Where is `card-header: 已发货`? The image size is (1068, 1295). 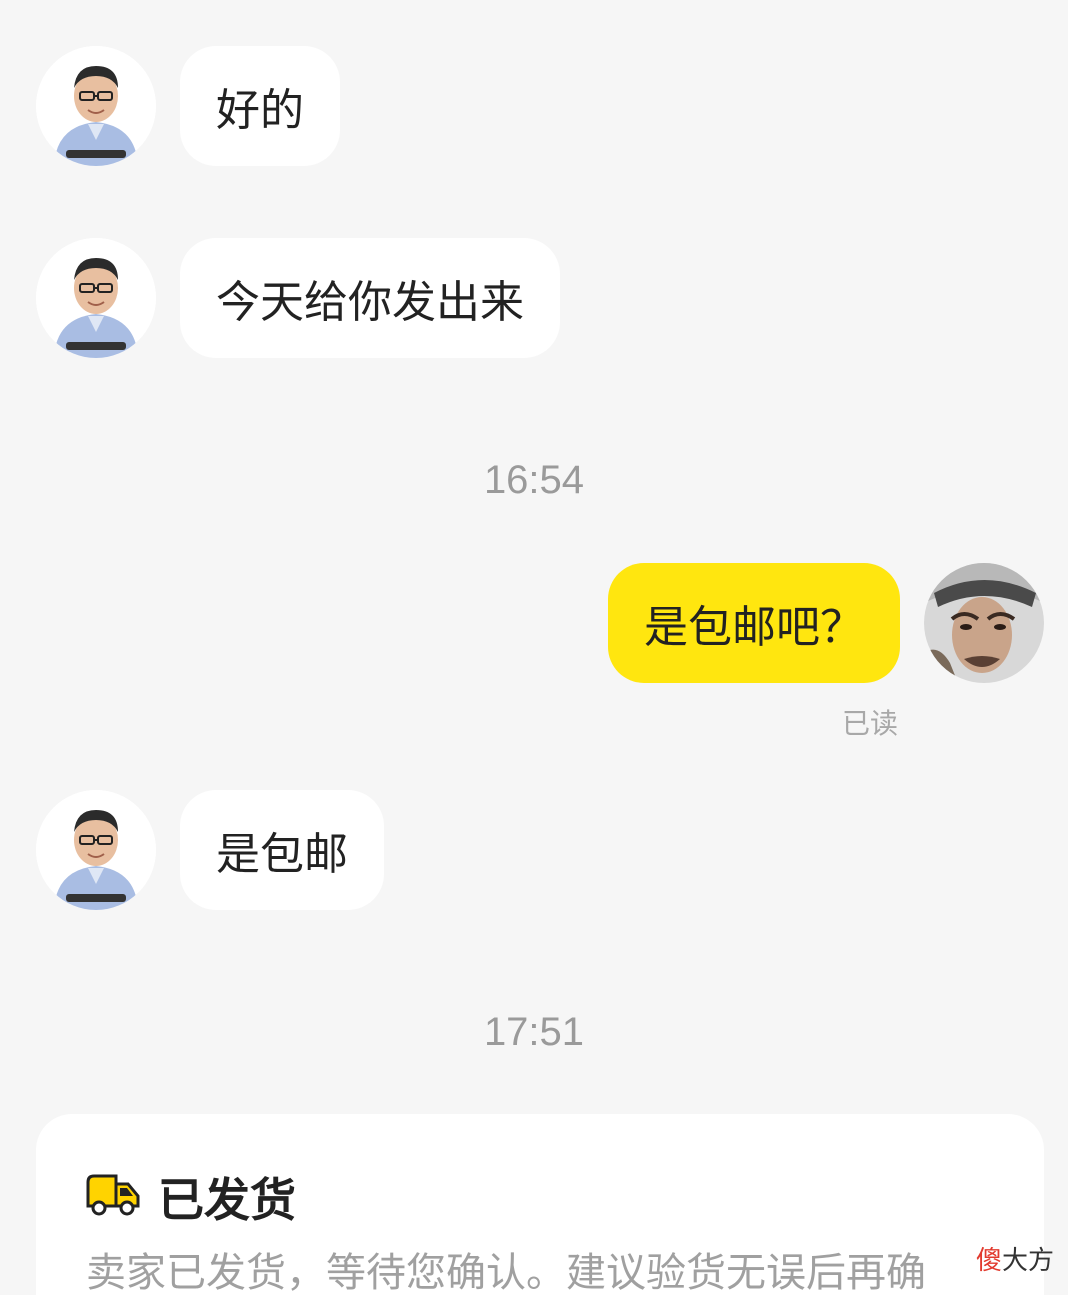
card-header: 已发货 is located at coordinates (191, 1197).